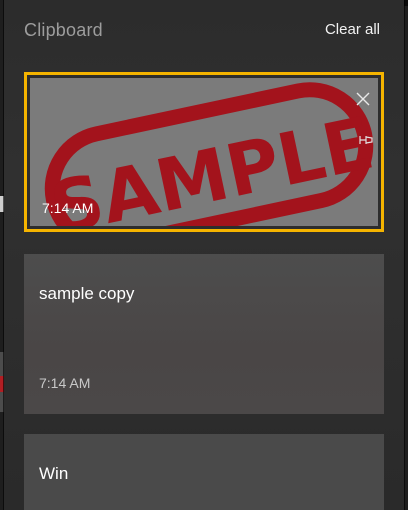 The width and height of the screenshot is (408, 510). I want to click on clipboard-item-text: Win, so click(204, 472).